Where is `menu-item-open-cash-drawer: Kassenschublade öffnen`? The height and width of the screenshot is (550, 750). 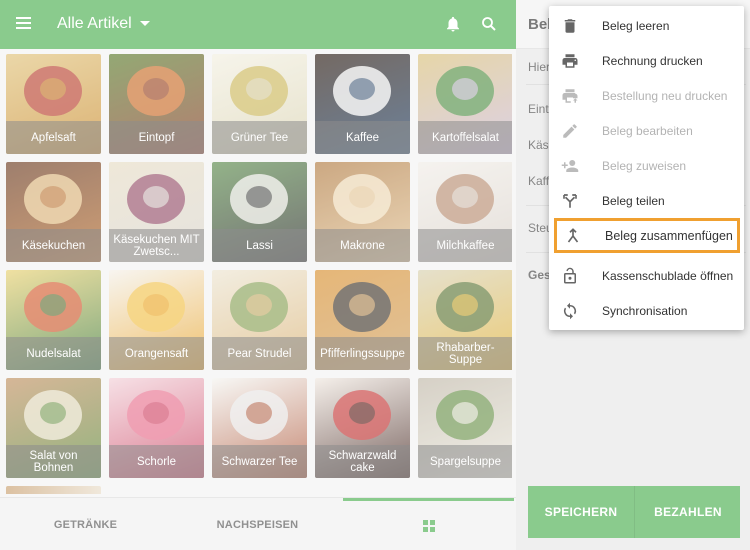 menu-item-open-cash-drawer: Kassenschublade öffnen is located at coordinates (646, 275).